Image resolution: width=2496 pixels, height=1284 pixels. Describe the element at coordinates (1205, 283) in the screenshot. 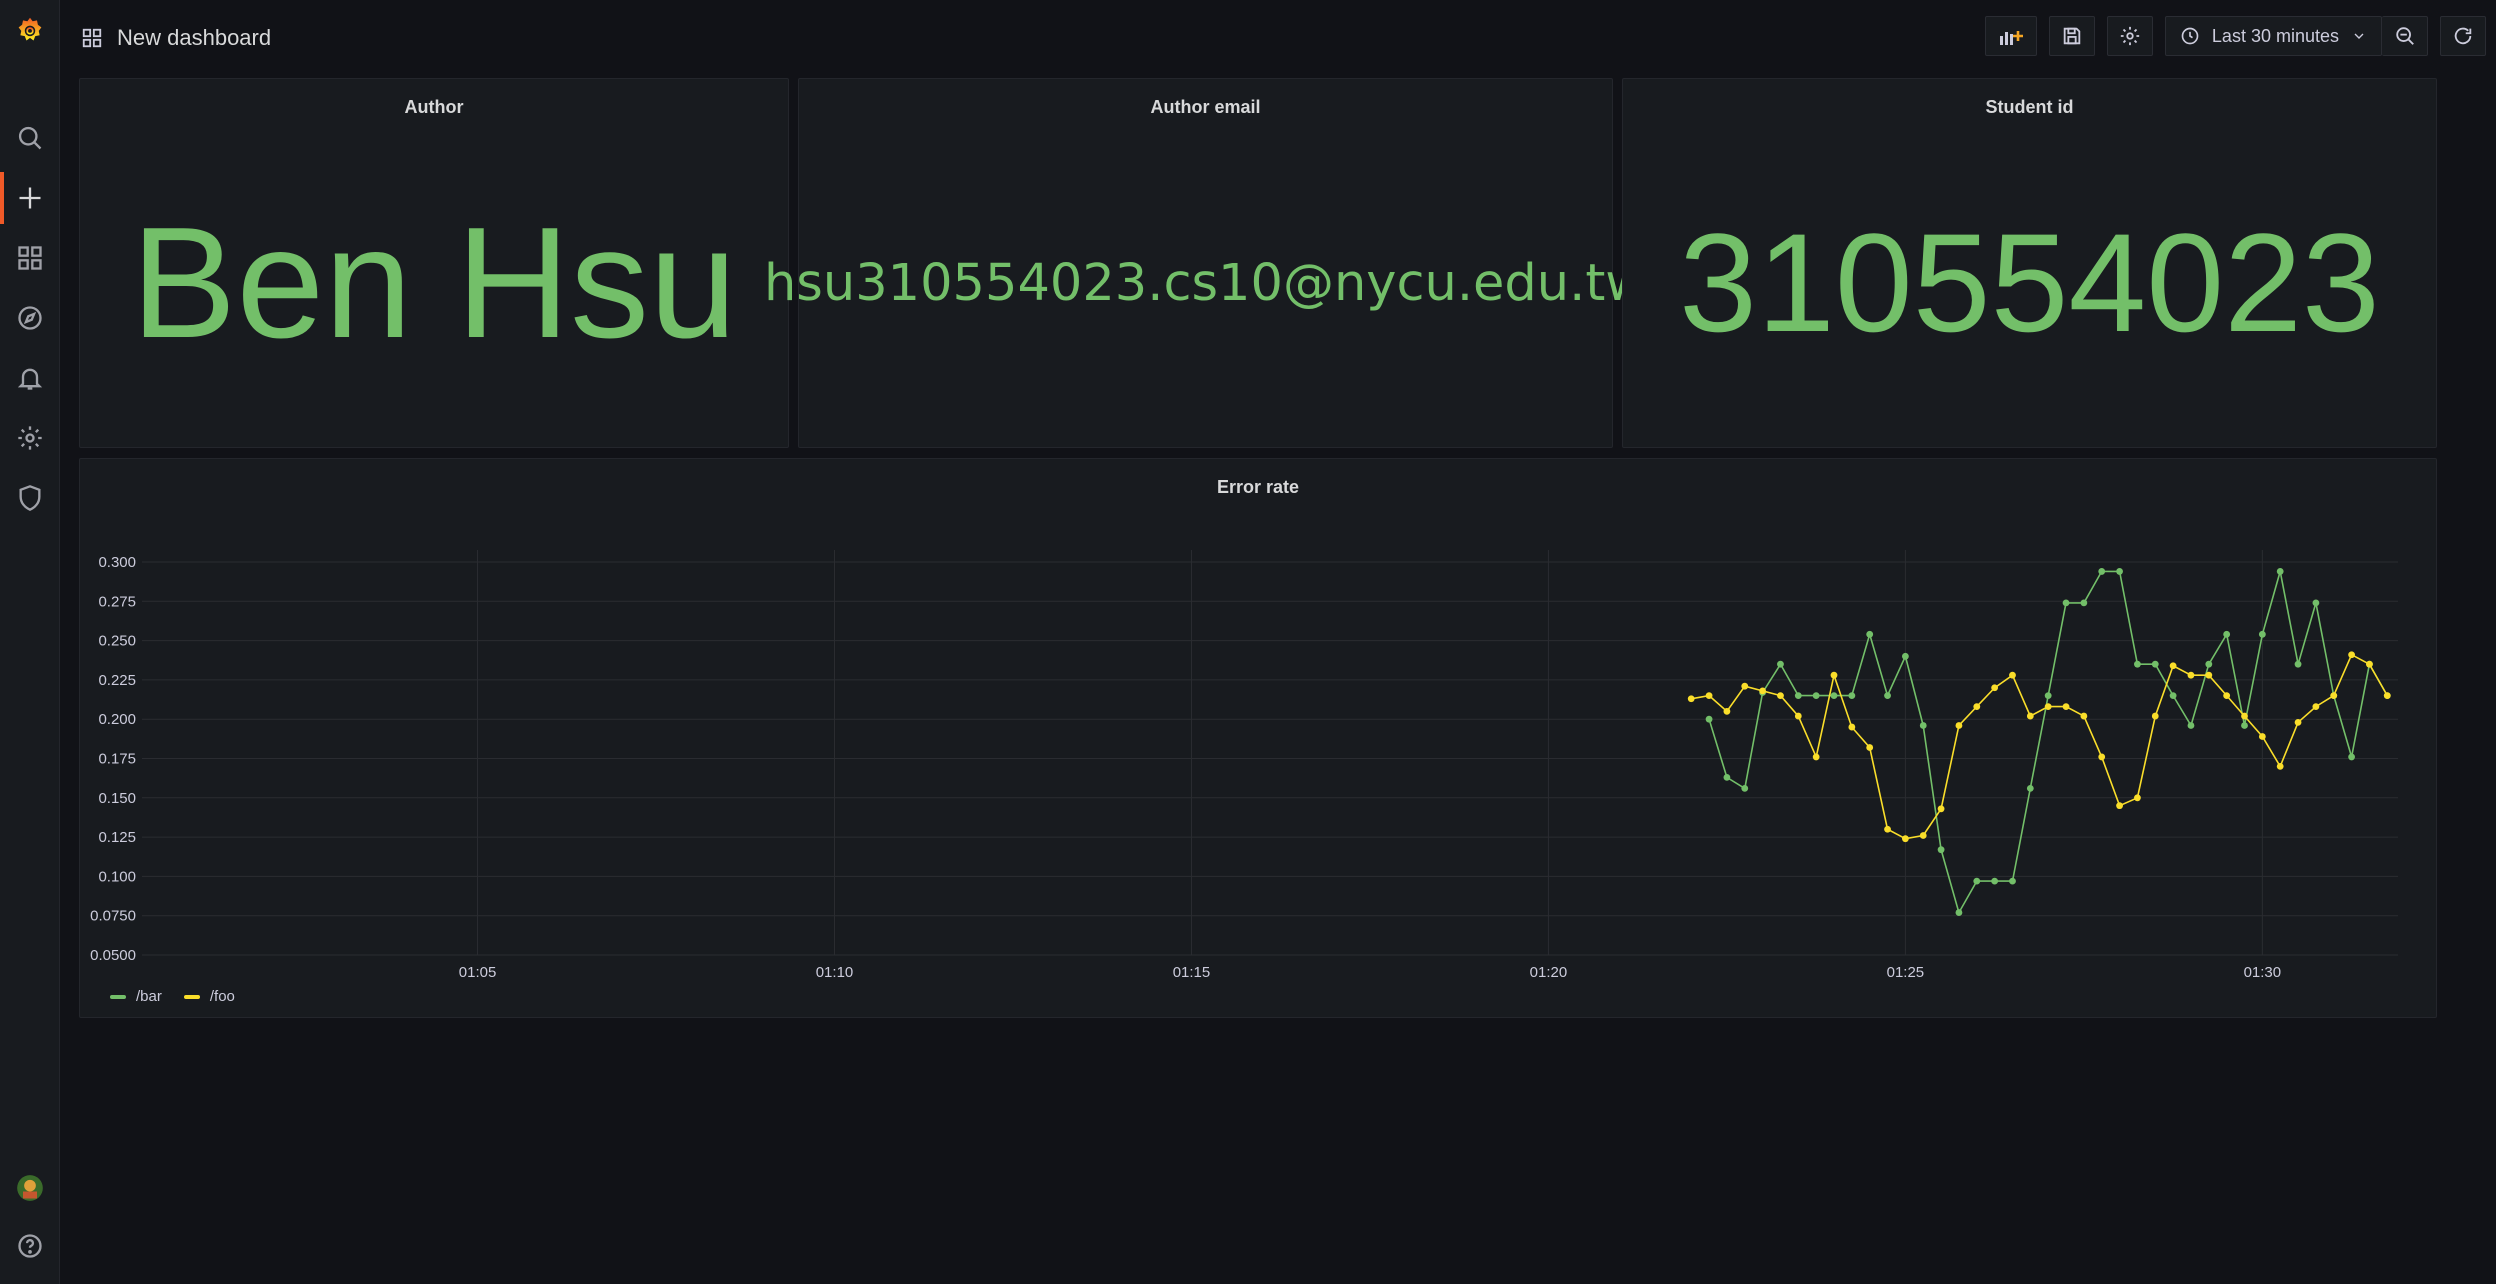

I see `stat-value: hsu310554023.cs10@nycu.edu.tw` at that location.